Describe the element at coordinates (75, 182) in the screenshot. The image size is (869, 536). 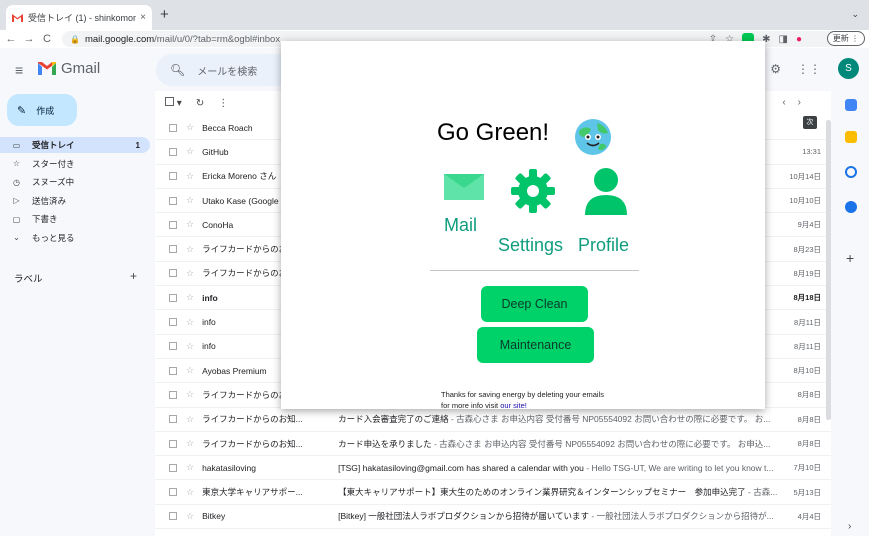
I see `sidebar-item-2: ◷ スヌーズ中` at that location.